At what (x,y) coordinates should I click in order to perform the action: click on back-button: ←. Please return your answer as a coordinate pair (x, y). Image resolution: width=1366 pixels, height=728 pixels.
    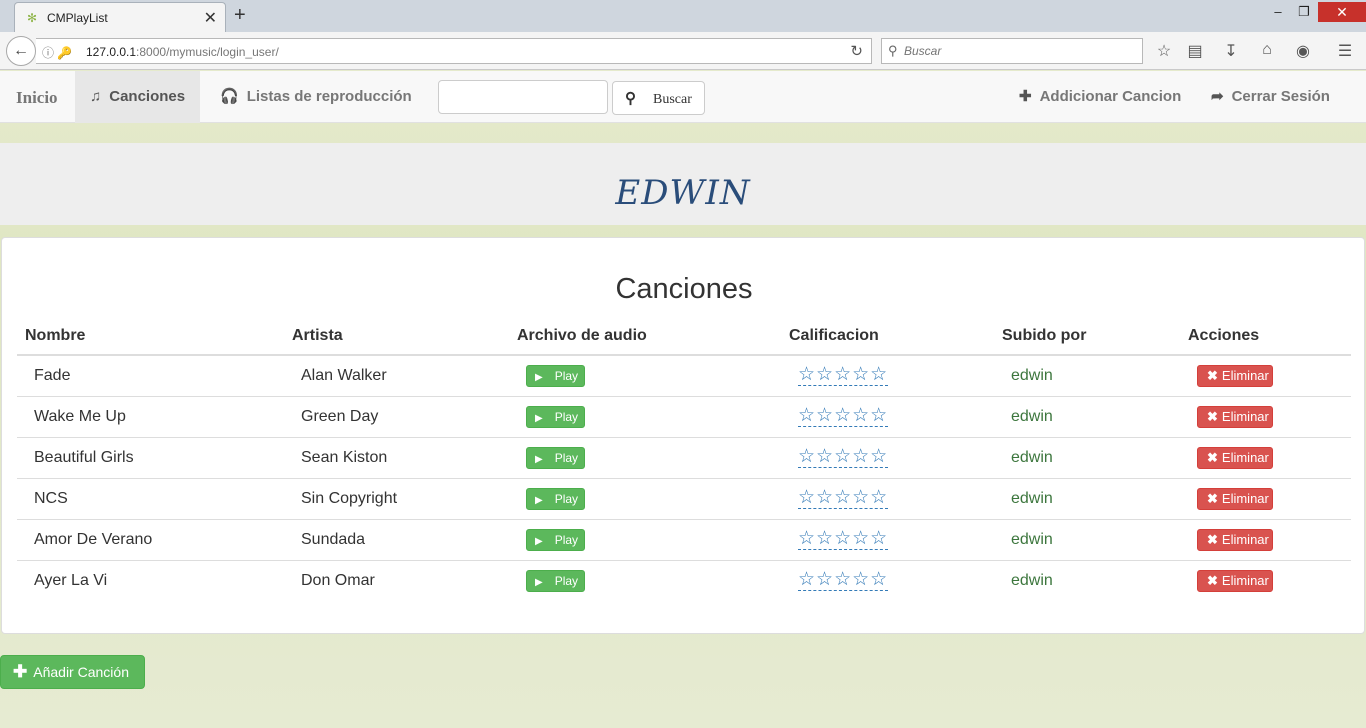
    Looking at the image, I should click on (21, 51).